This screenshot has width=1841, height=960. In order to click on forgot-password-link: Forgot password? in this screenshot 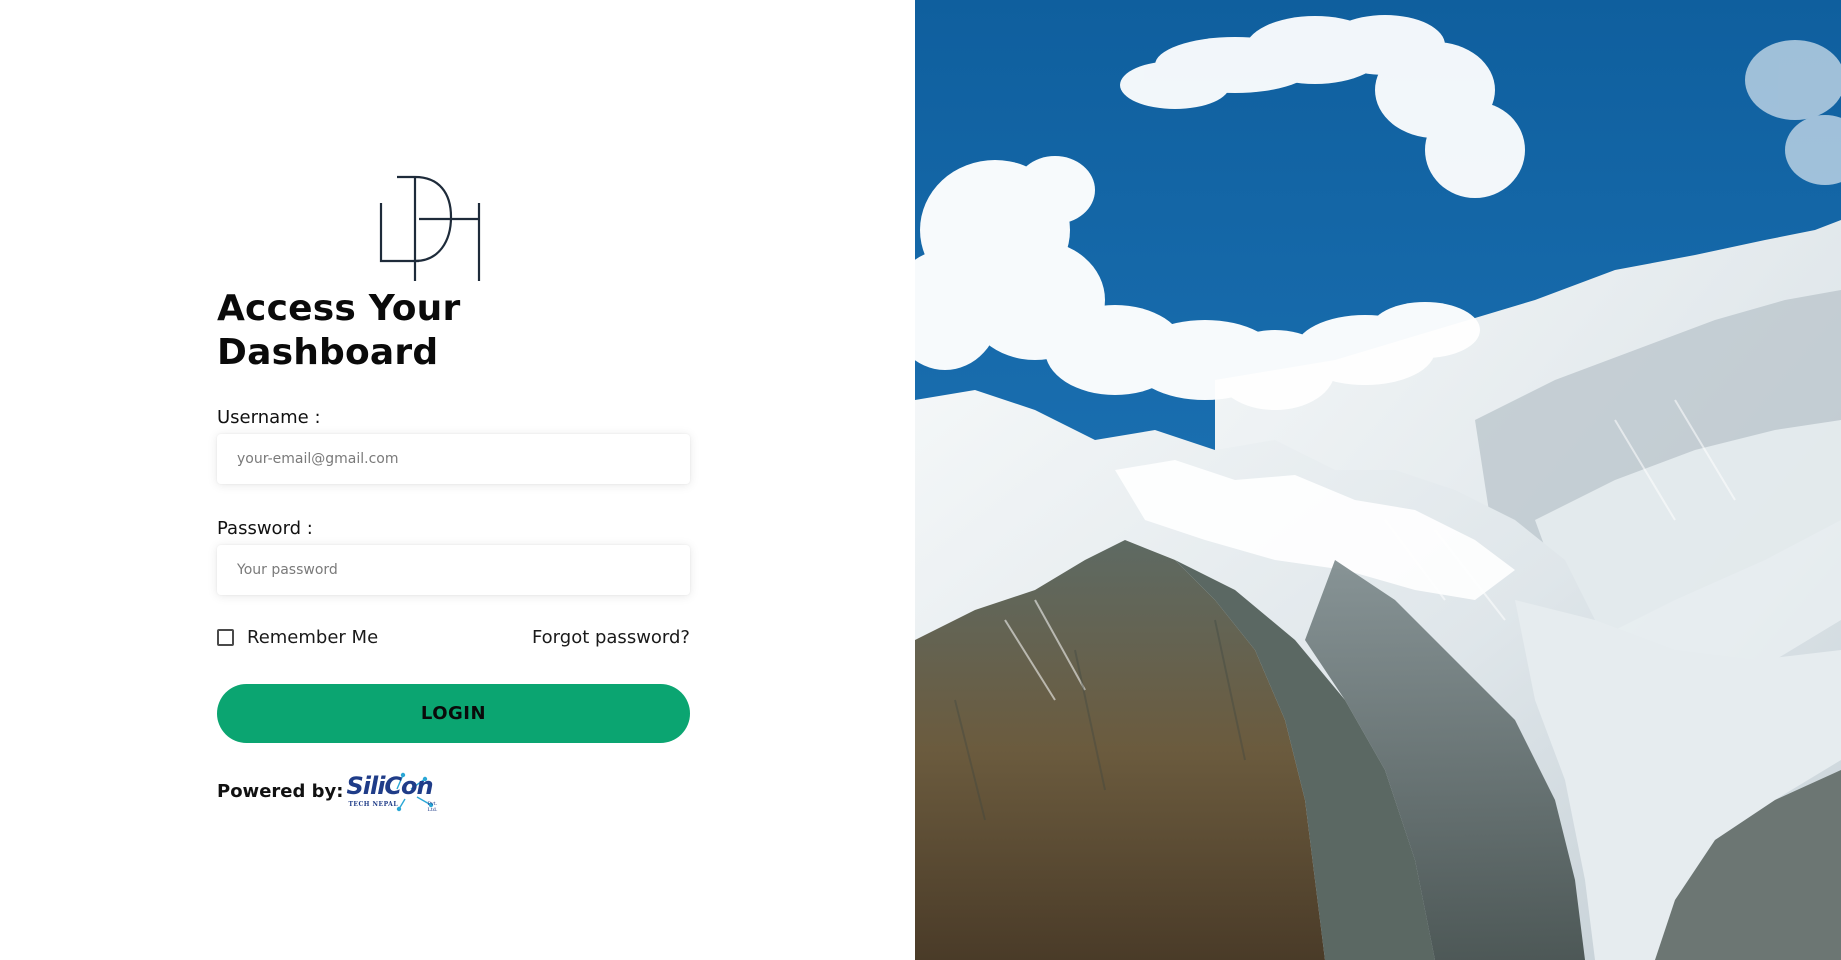, I will do `click(611, 637)`.